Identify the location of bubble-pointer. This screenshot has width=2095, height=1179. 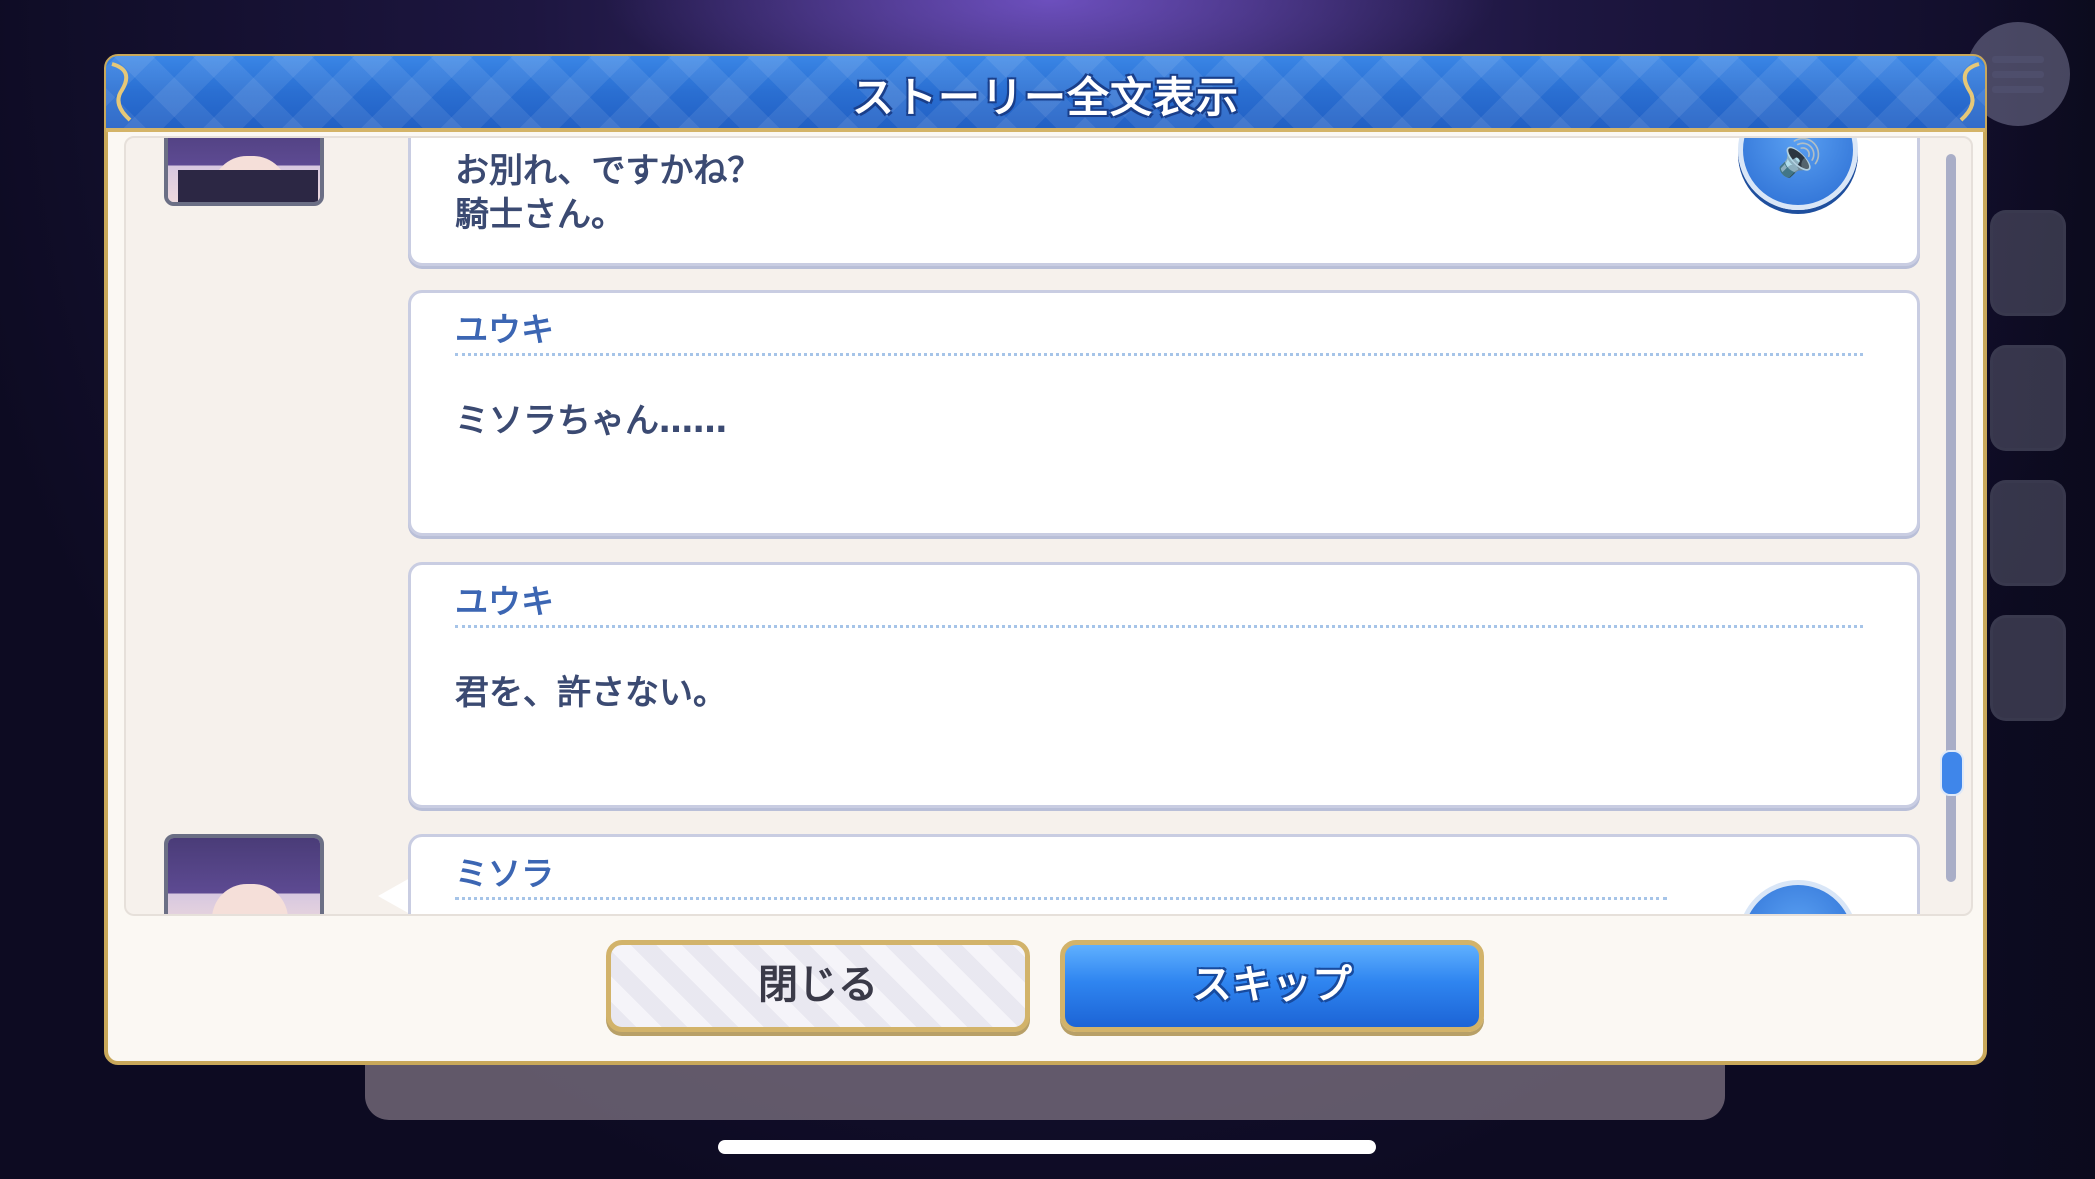
(394, 896).